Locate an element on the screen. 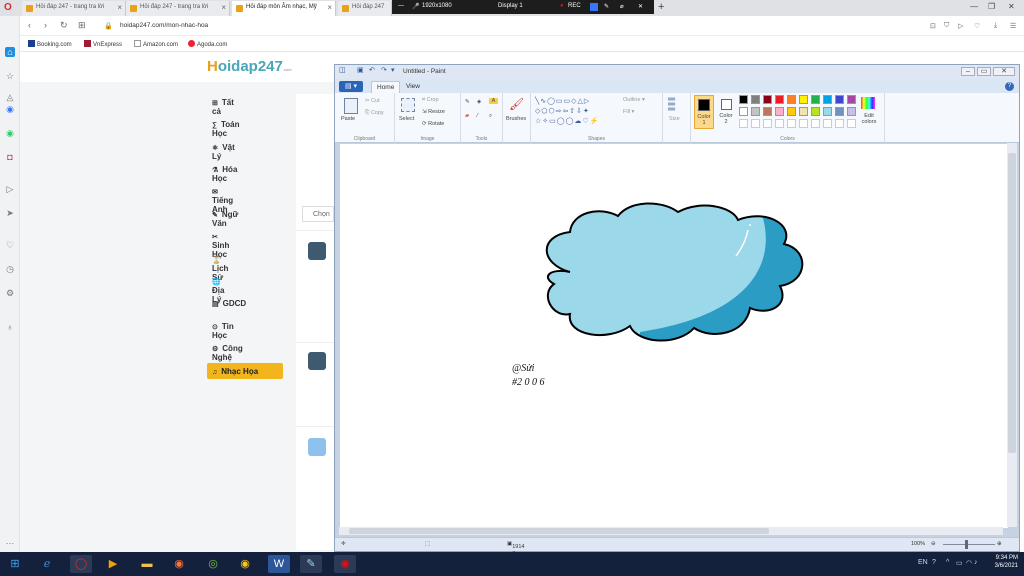 This screenshot has height=576, width=1024. new-tab-icon: + is located at coordinates (661, 7).